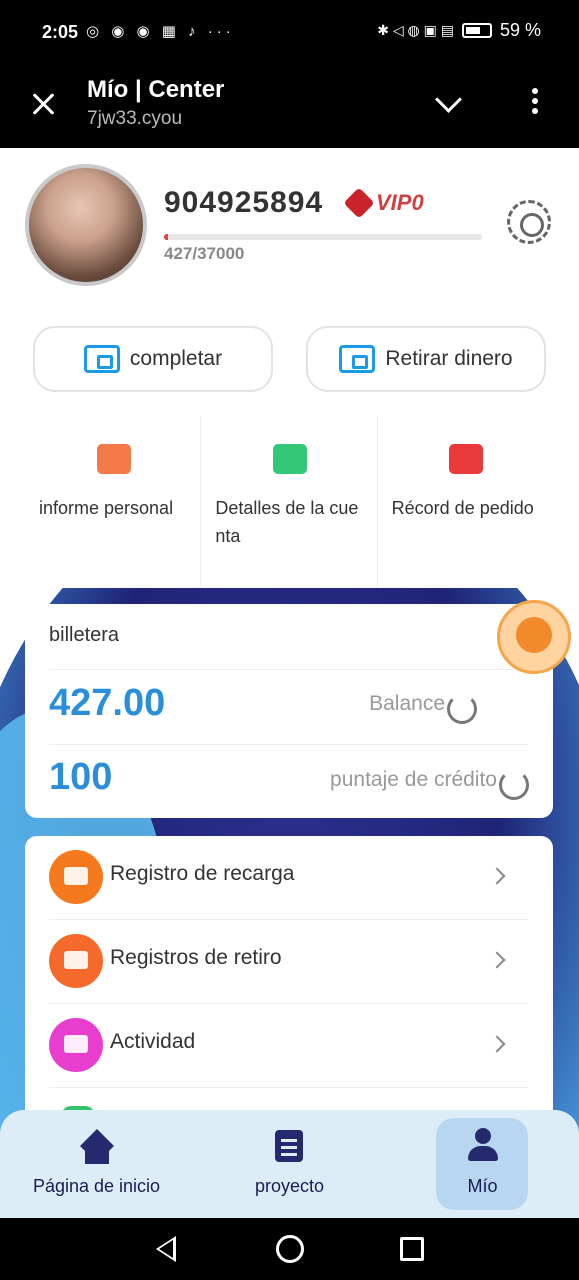 The image size is (579, 1280). What do you see at coordinates (514, 785) in the screenshot?
I see `refresh-credit-icon` at bounding box center [514, 785].